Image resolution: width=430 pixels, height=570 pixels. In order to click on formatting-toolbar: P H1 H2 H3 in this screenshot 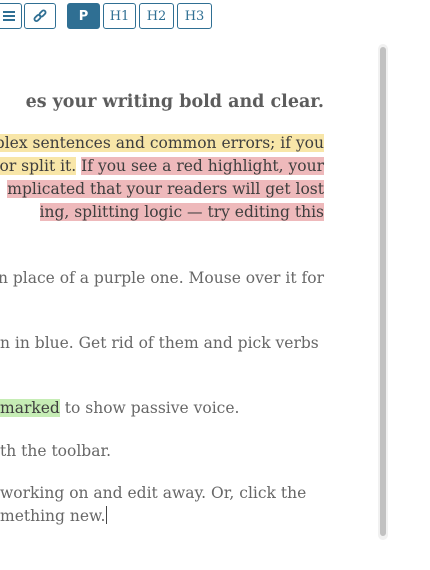, I will do `click(215, 20)`.